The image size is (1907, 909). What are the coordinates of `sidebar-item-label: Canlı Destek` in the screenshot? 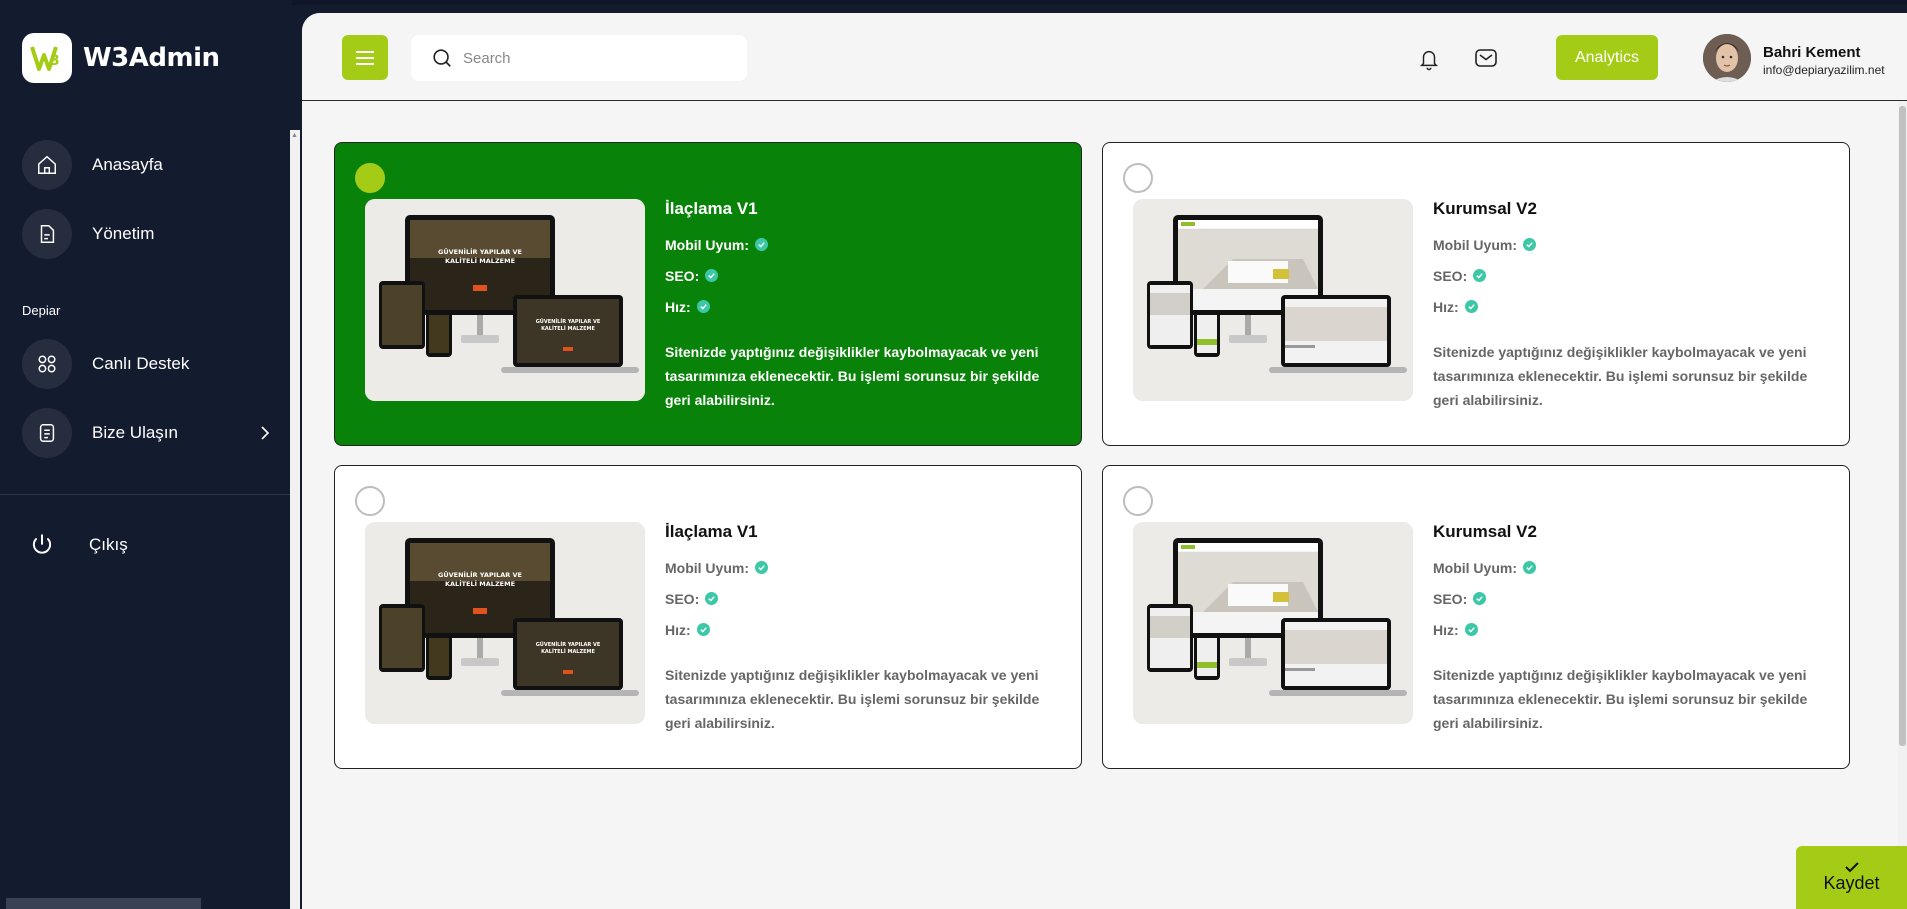 It's located at (141, 363).